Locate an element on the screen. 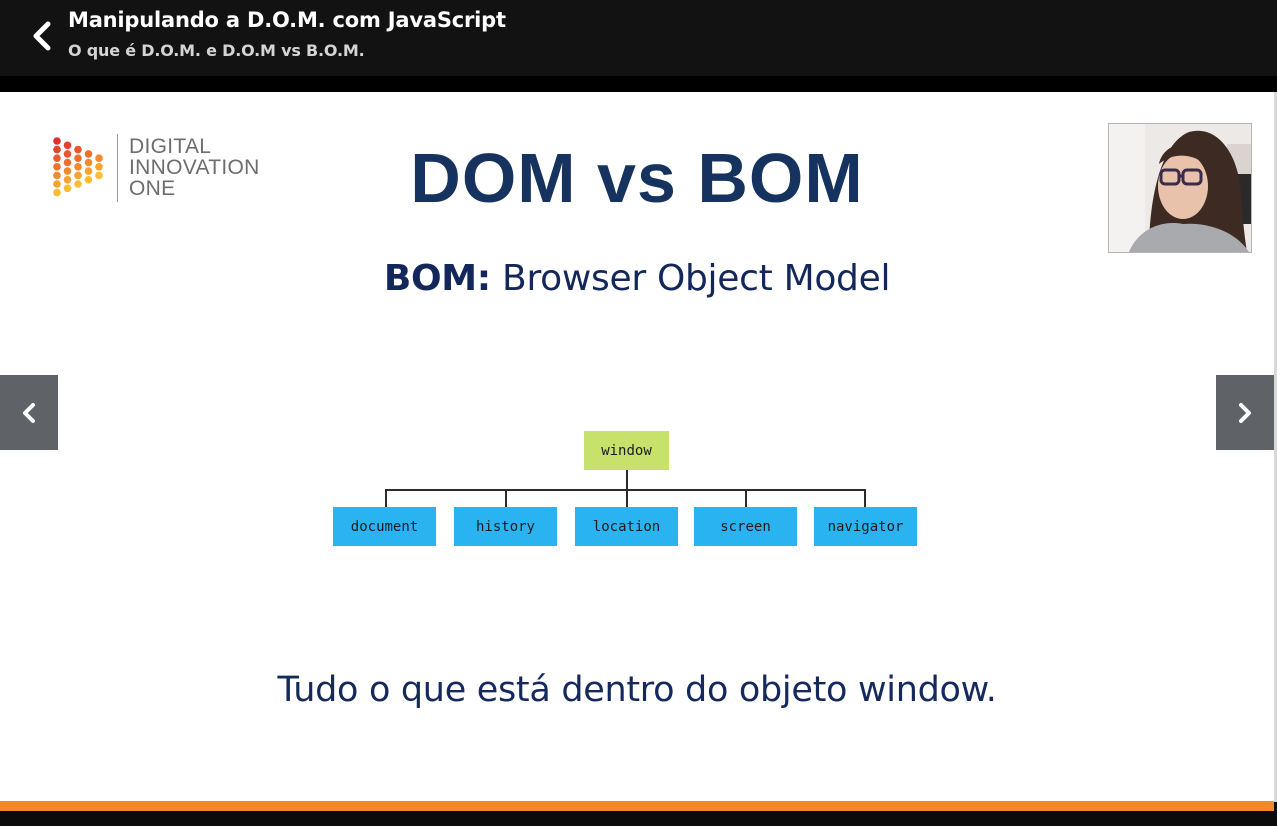  connector-document is located at coordinates (386, 498).